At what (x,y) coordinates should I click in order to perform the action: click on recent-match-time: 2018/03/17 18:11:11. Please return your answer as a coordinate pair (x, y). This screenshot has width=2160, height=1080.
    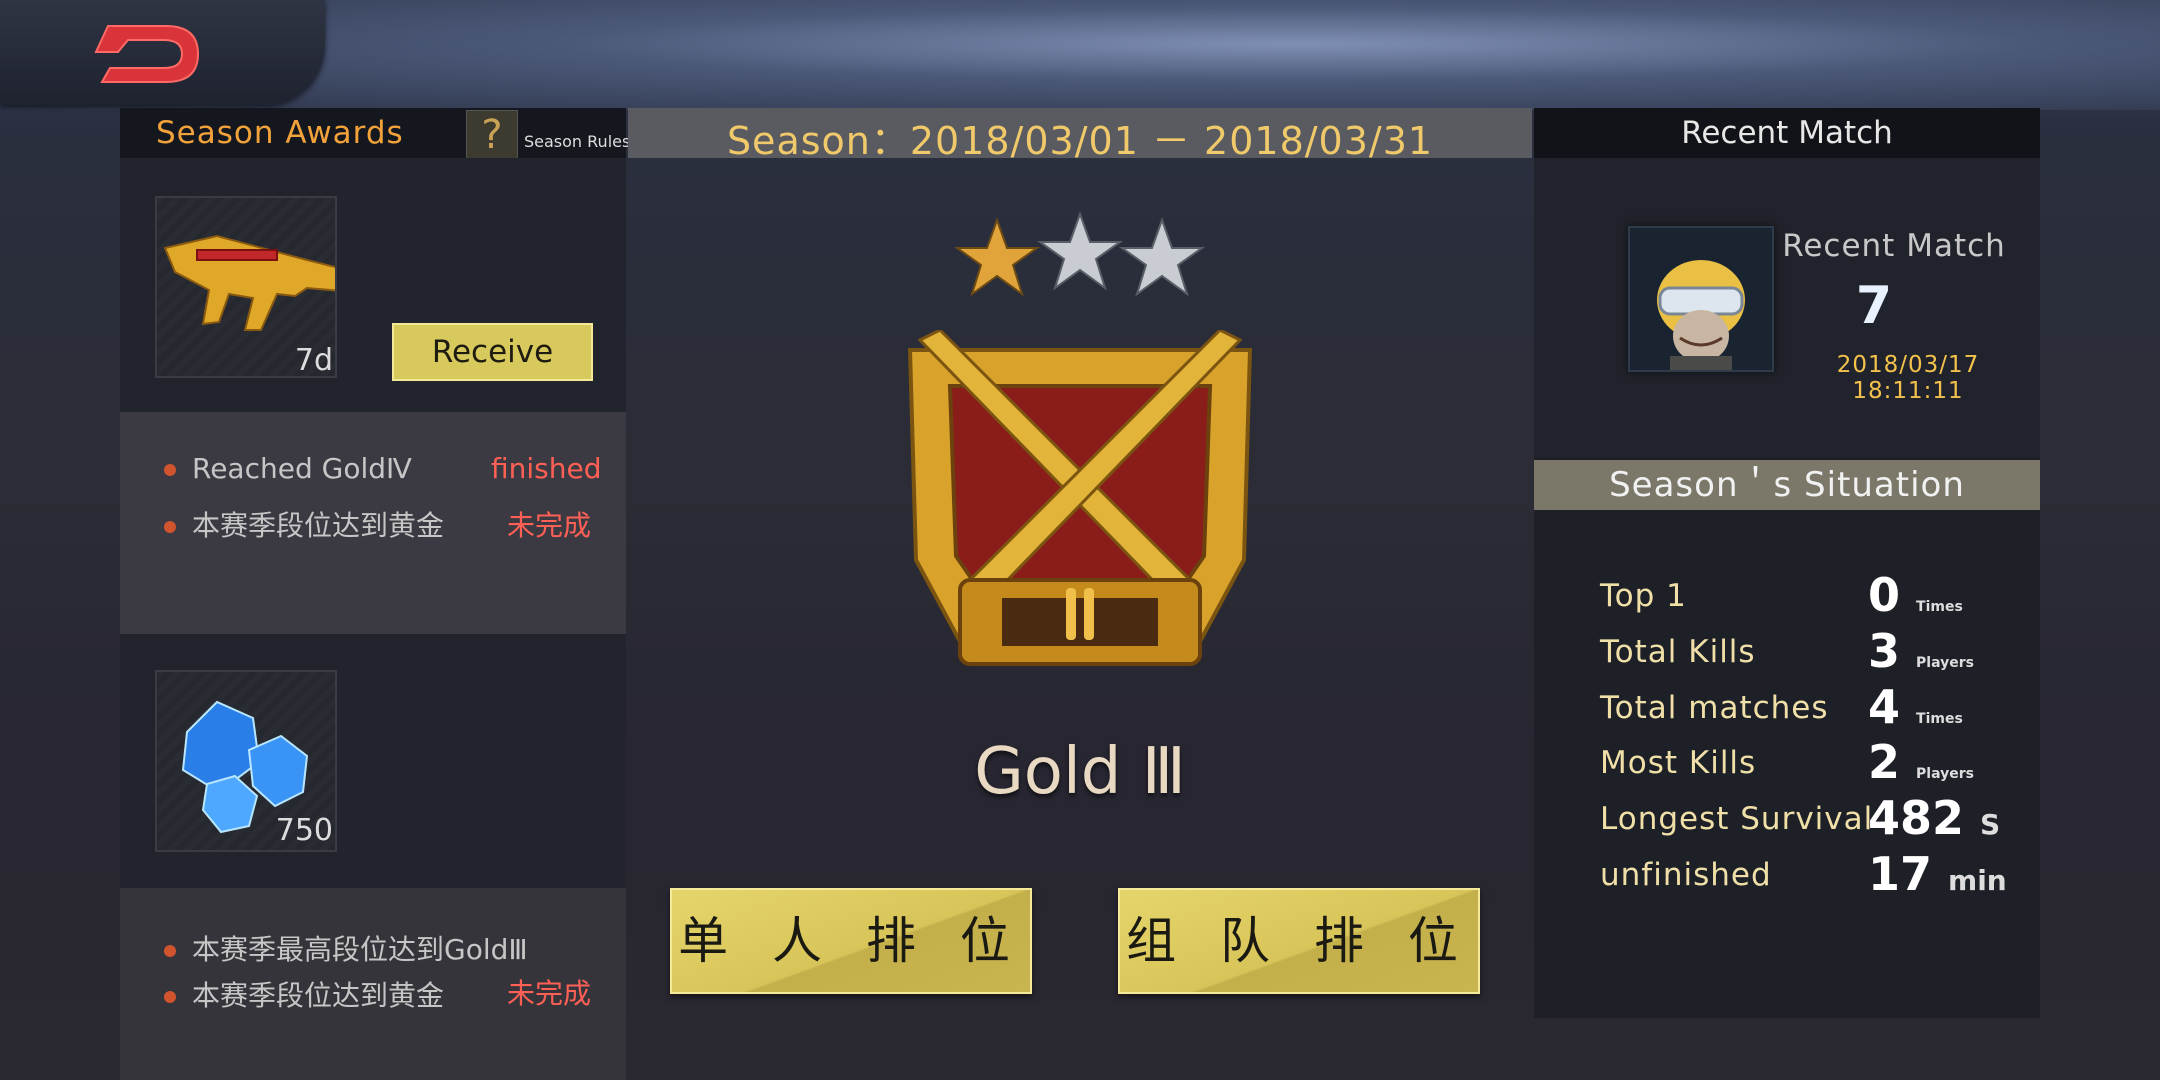
    Looking at the image, I should click on (1908, 378).